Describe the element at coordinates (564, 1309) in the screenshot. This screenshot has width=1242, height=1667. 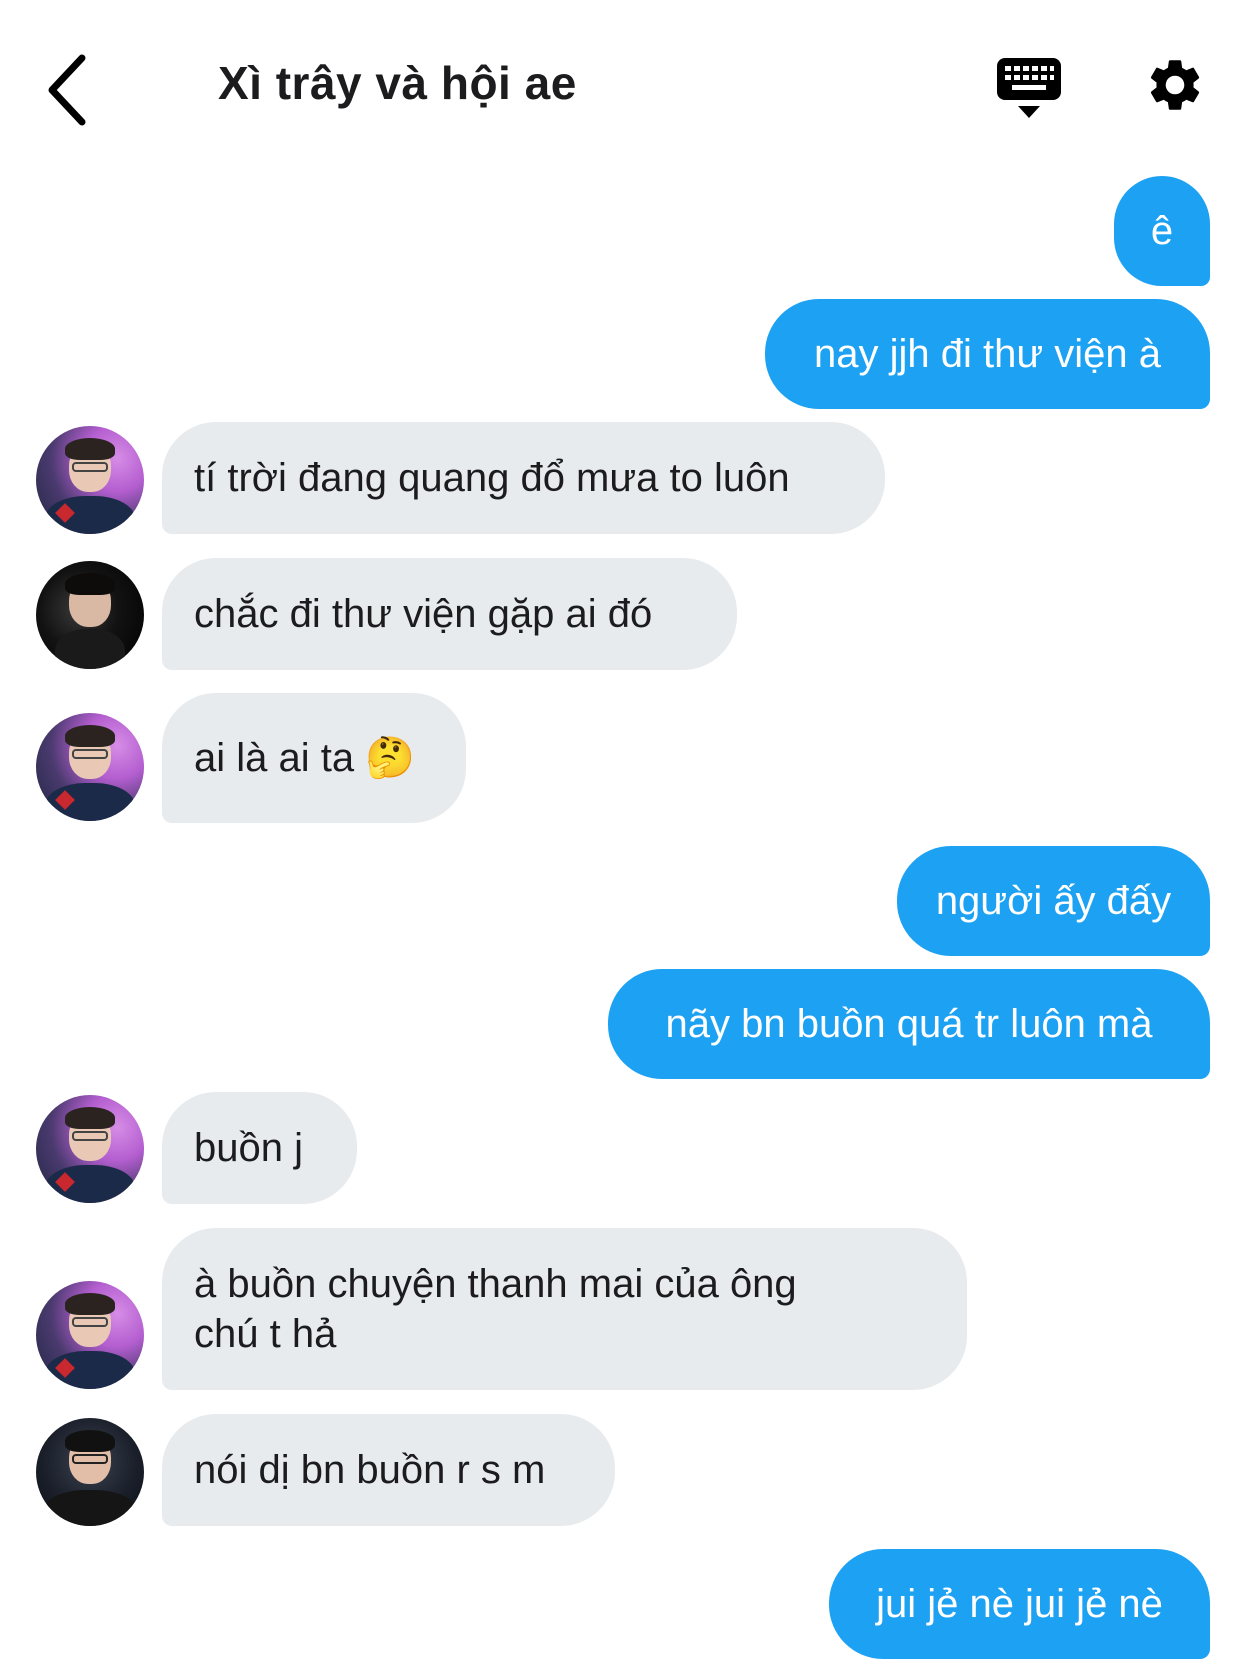
I see `message-incoming: à buồn chuyện thanh mai của ông chú t hả` at that location.